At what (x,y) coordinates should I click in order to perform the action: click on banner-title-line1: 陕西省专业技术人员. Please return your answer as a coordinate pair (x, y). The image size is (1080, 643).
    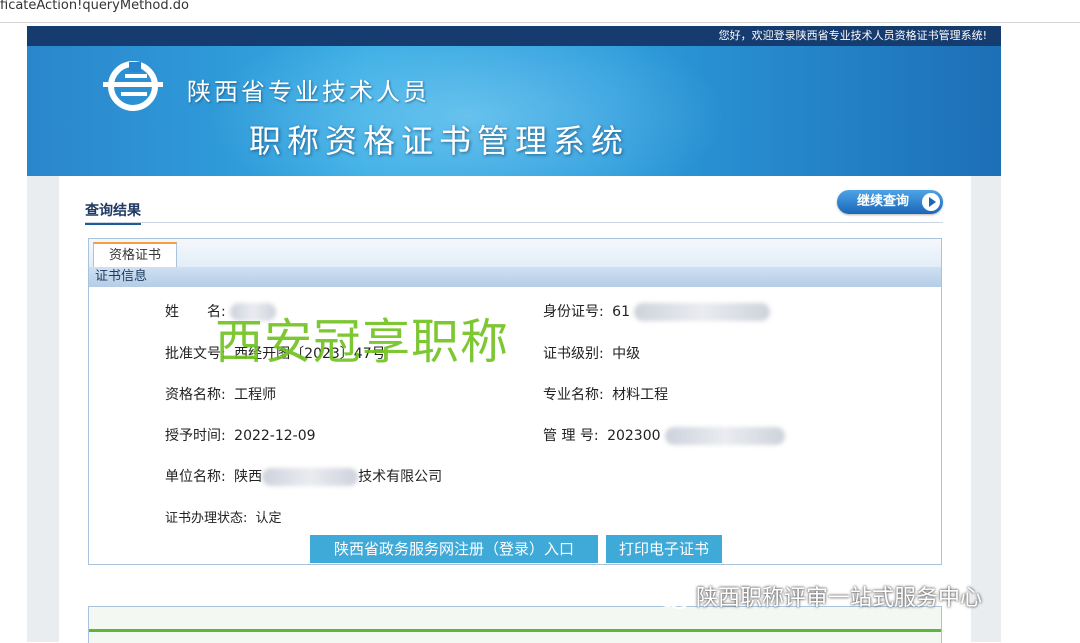
    Looking at the image, I should click on (308, 92).